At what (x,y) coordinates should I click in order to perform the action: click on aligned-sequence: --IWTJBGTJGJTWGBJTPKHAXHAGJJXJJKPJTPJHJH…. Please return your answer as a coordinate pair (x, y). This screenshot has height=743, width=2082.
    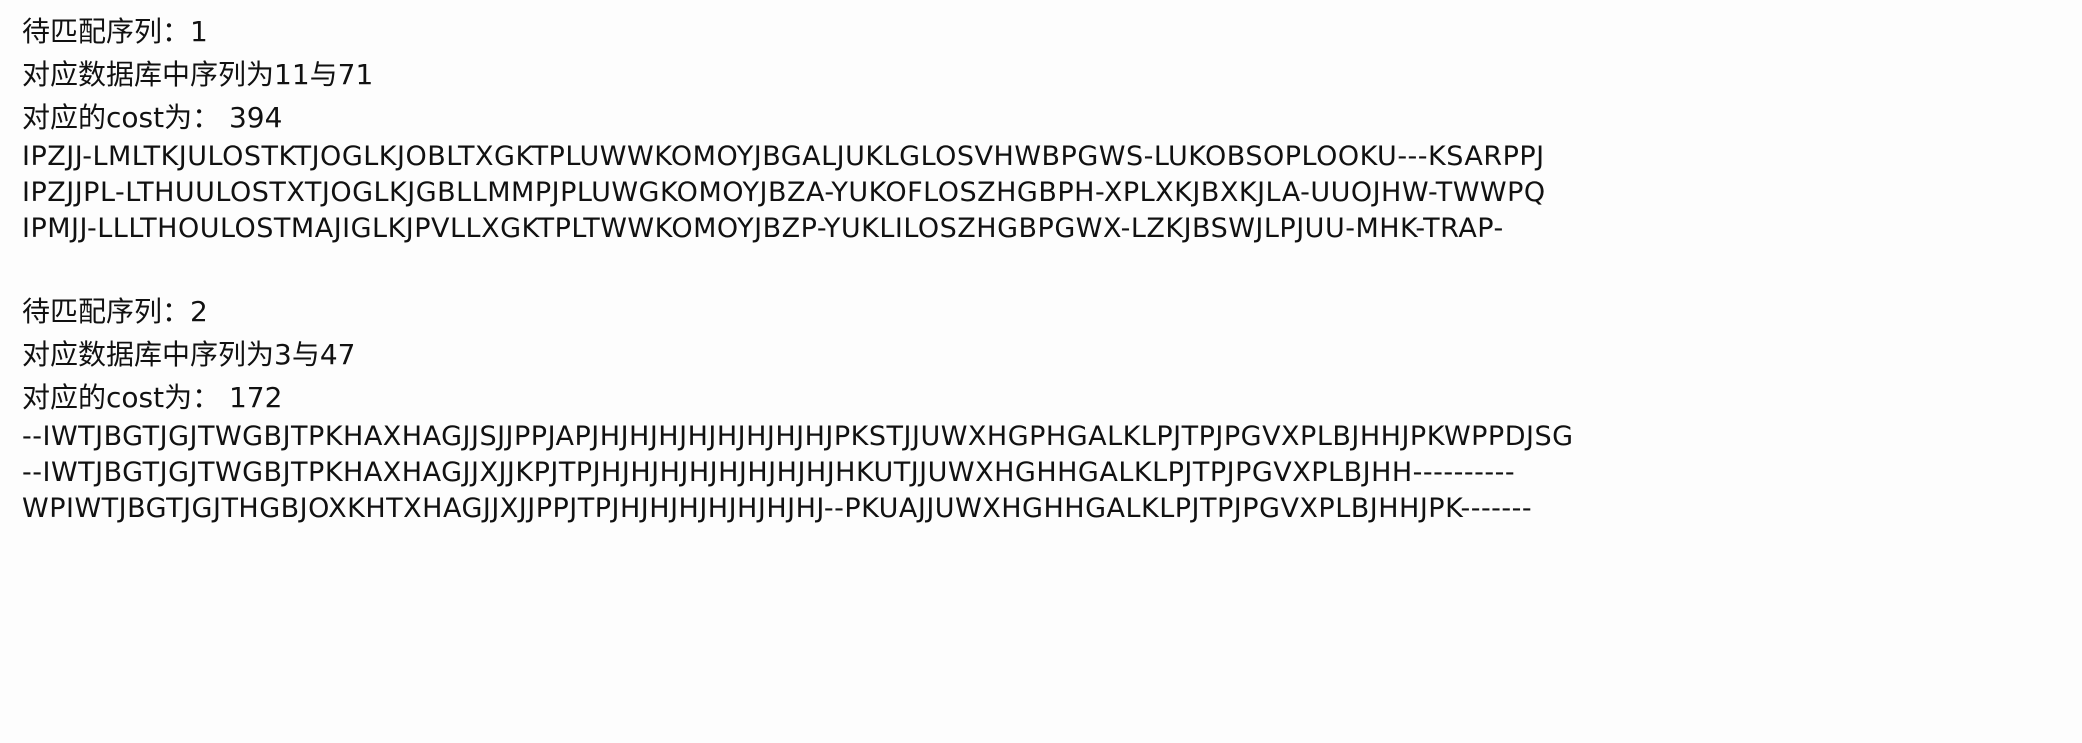
    Looking at the image, I should click on (769, 472).